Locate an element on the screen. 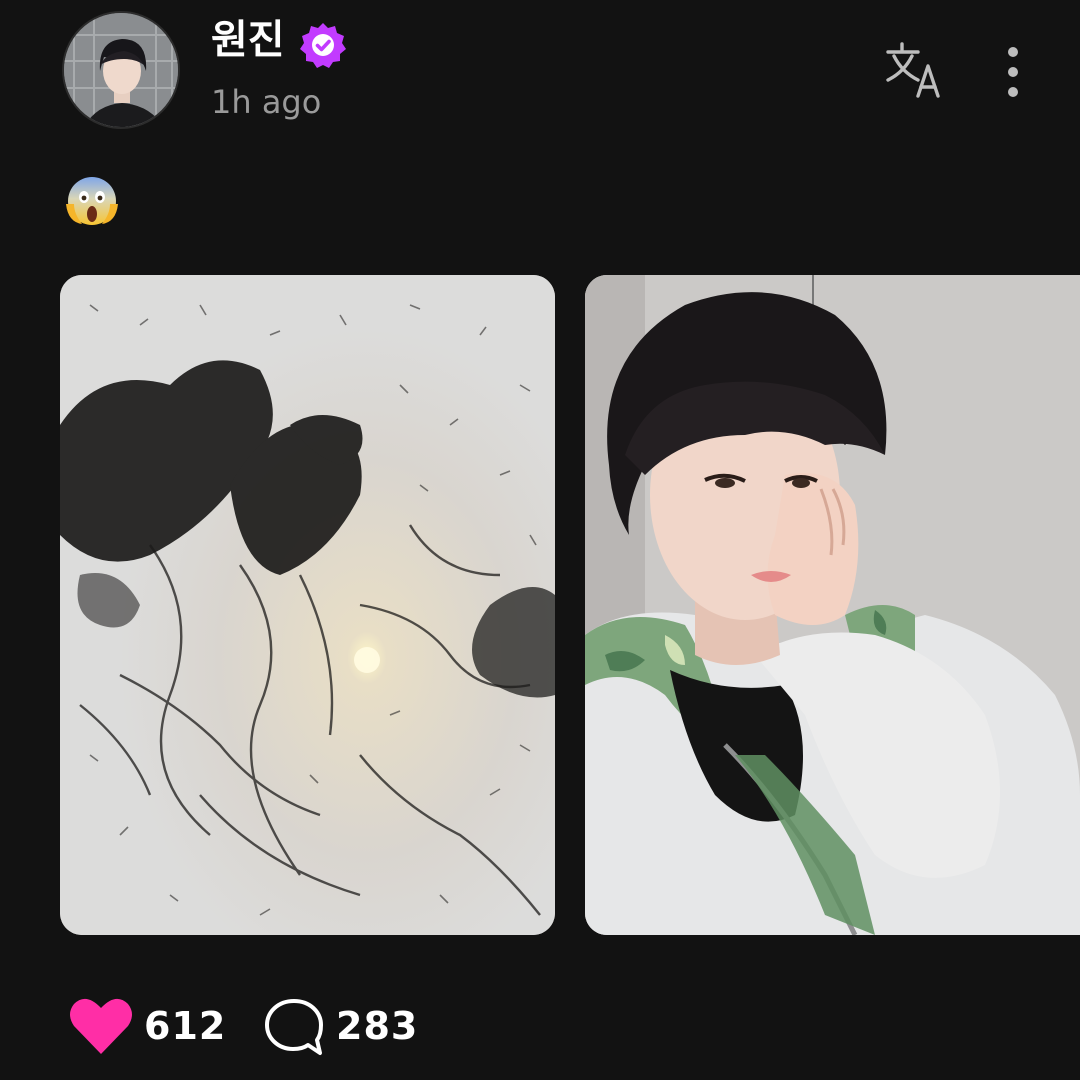  author-name: 원진 is located at coordinates (248, 40).